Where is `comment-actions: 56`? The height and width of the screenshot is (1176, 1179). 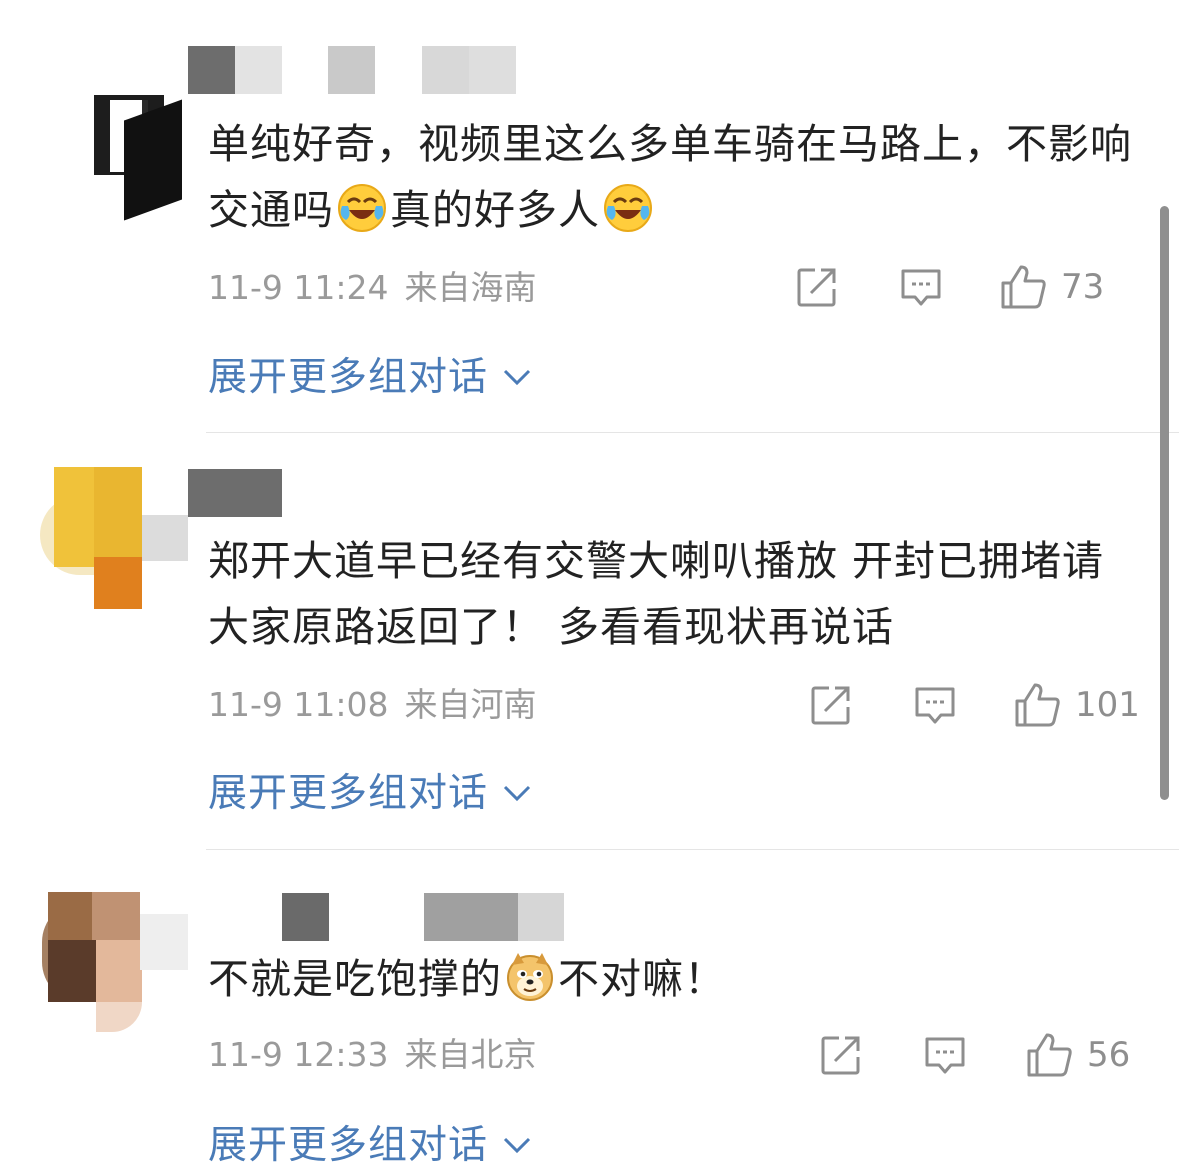 comment-actions: 56 is located at coordinates (977, 1055).